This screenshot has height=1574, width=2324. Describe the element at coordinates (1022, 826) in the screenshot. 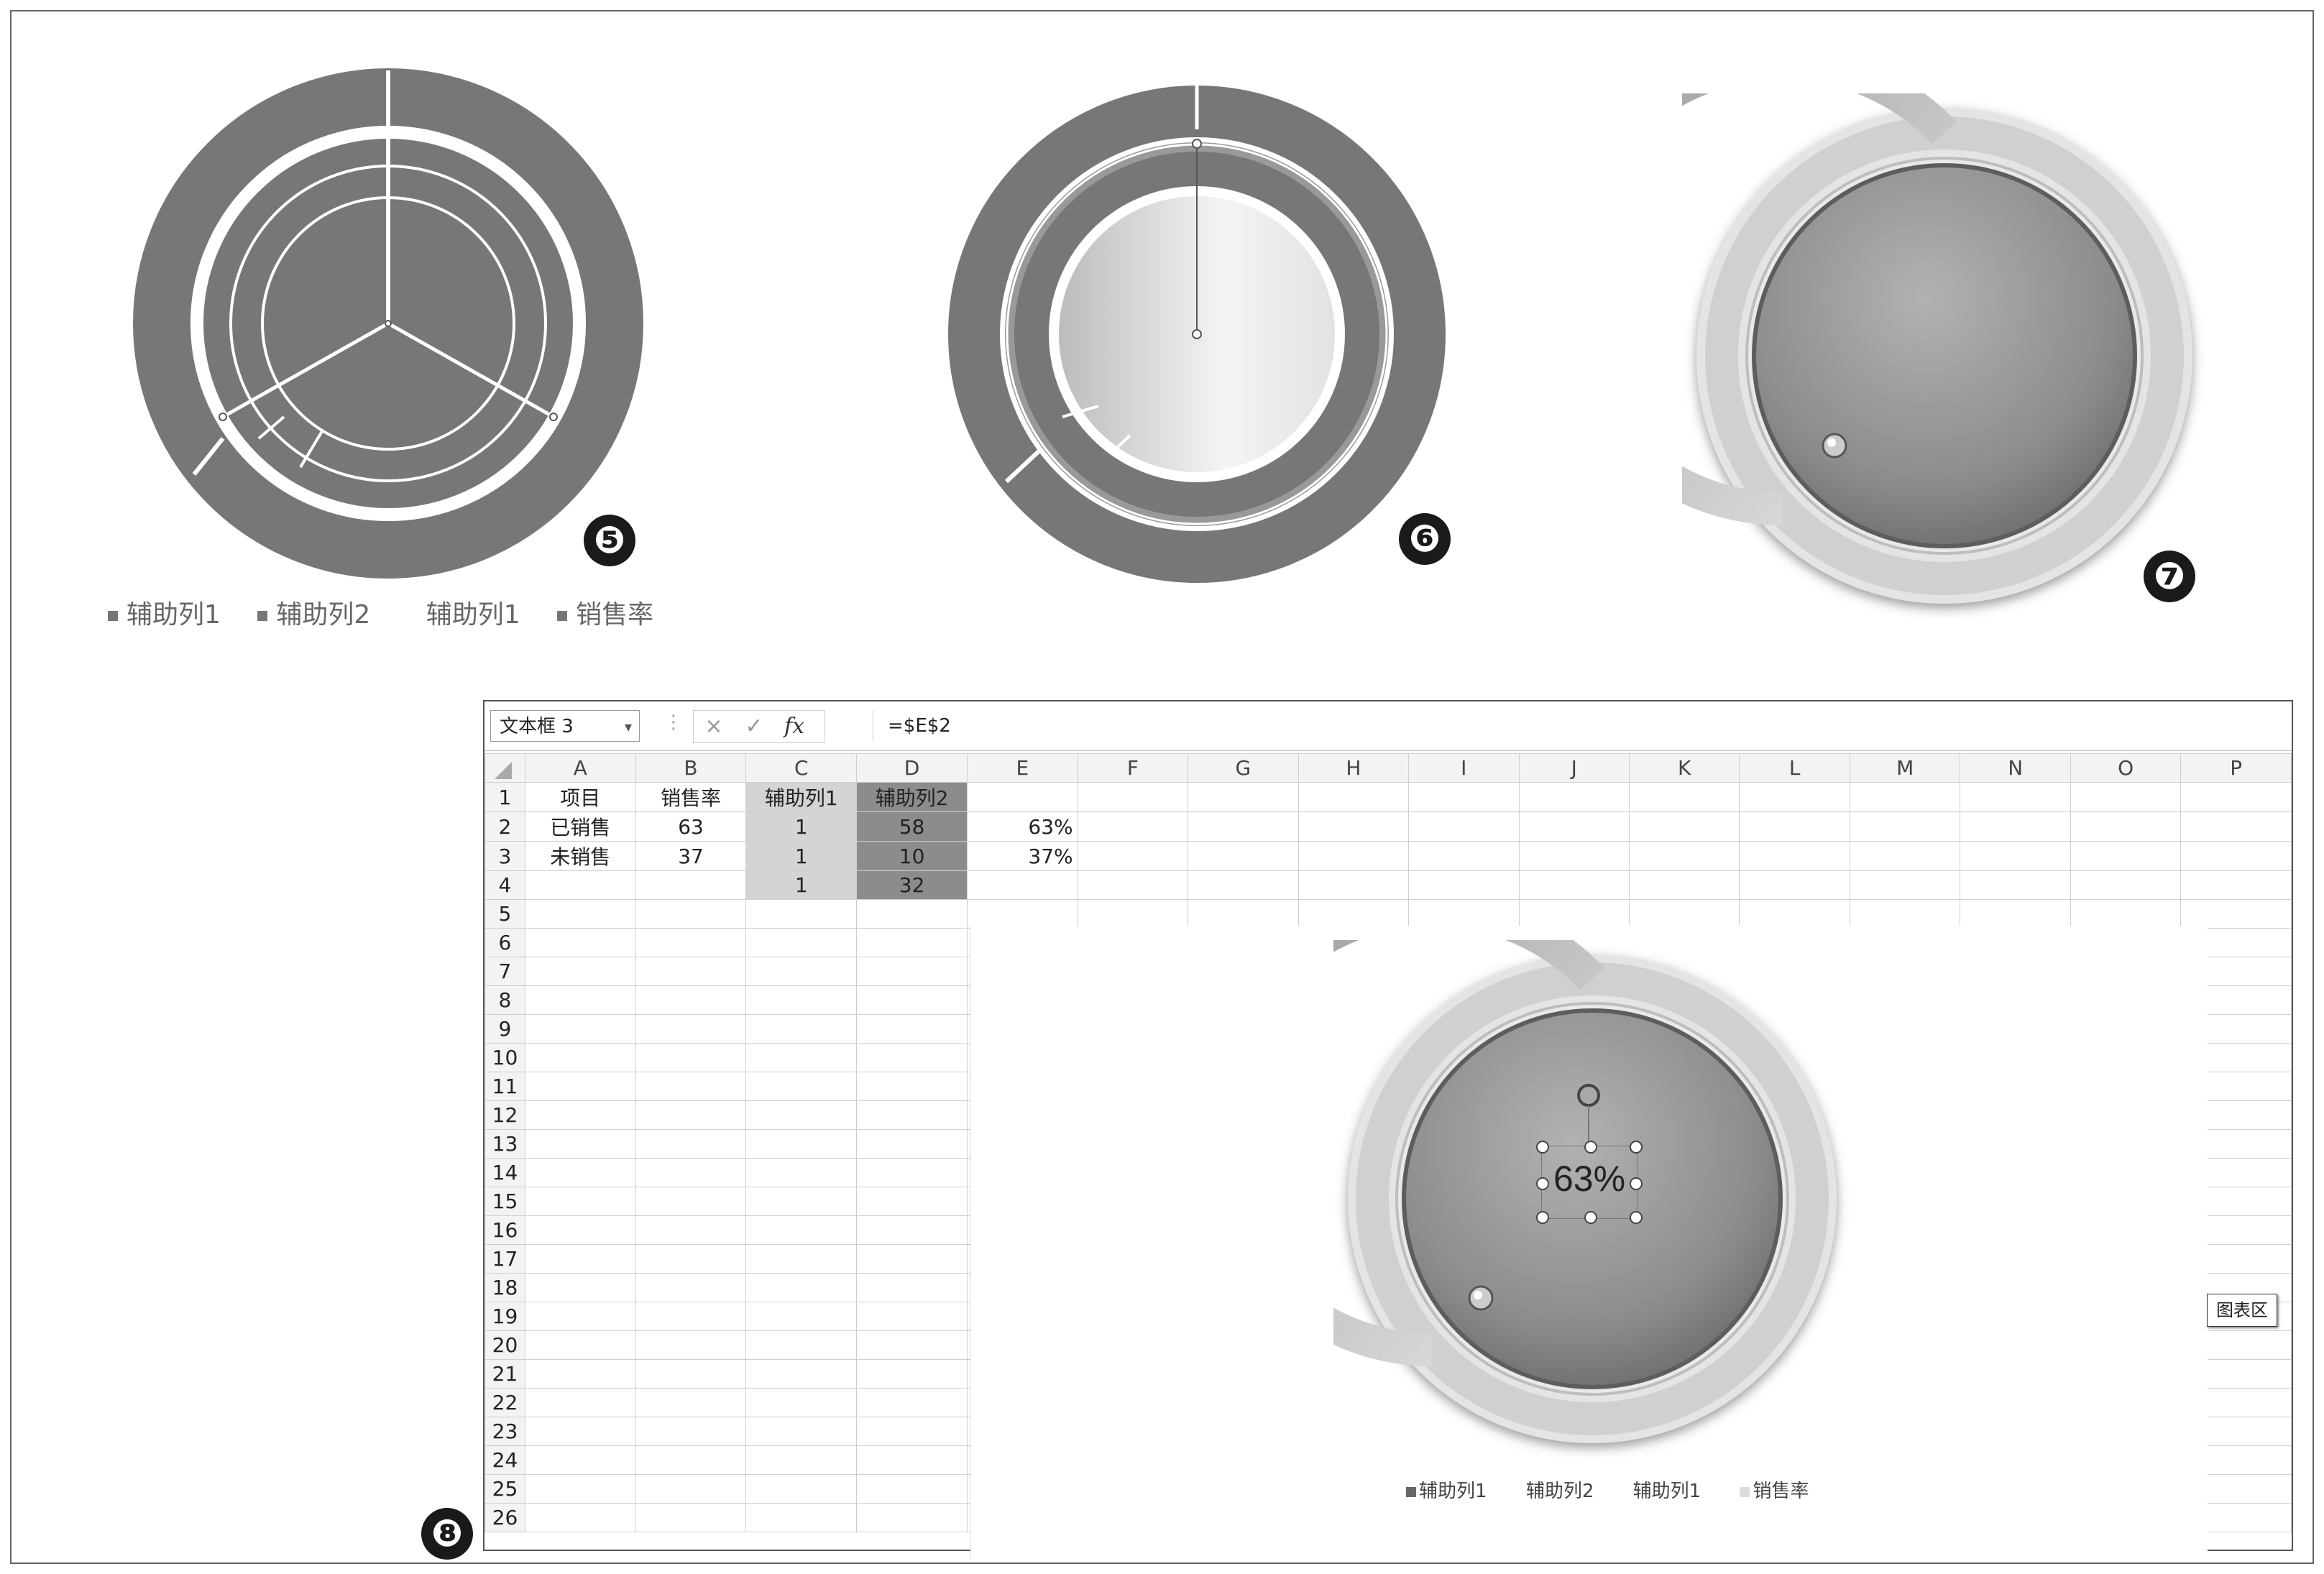

I see `cell: 63%` at that location.